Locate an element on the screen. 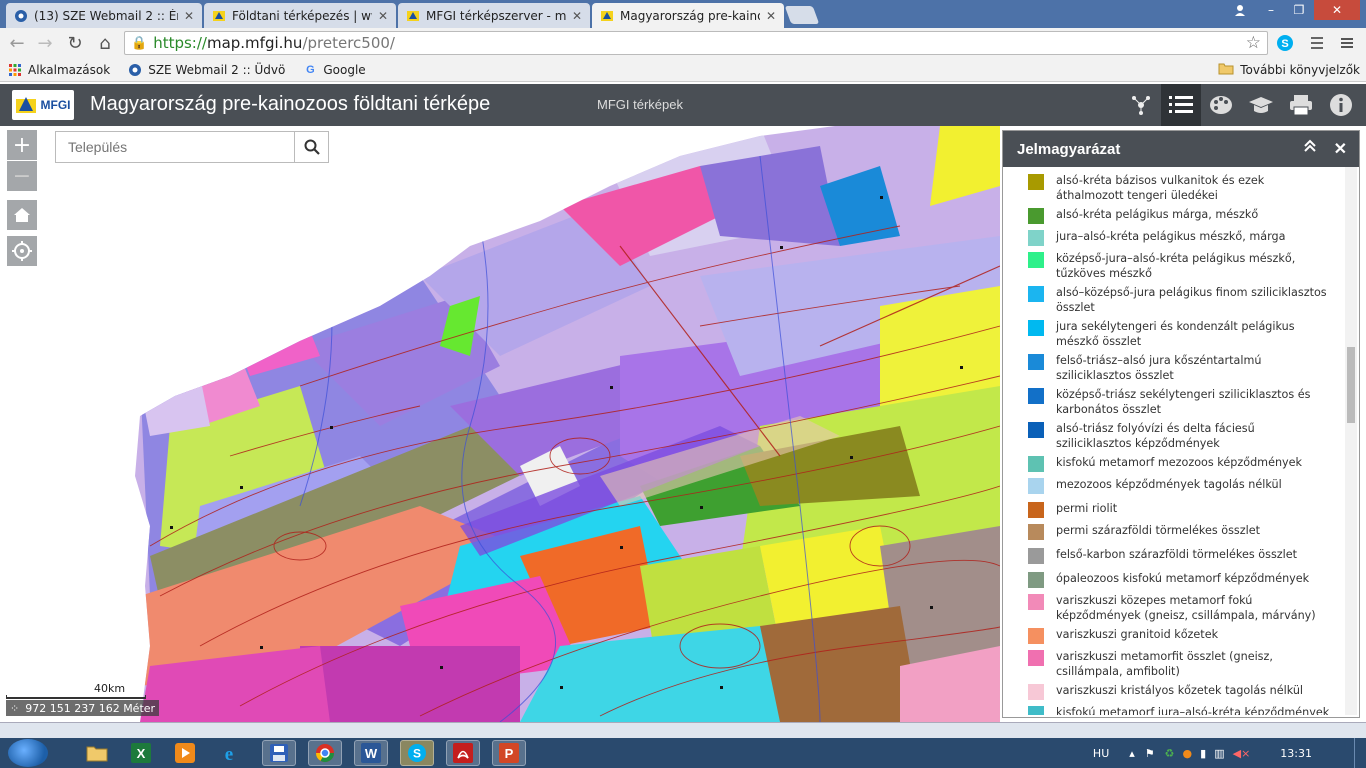  network-icon: ▥ is located at coordinates (1219, 753).